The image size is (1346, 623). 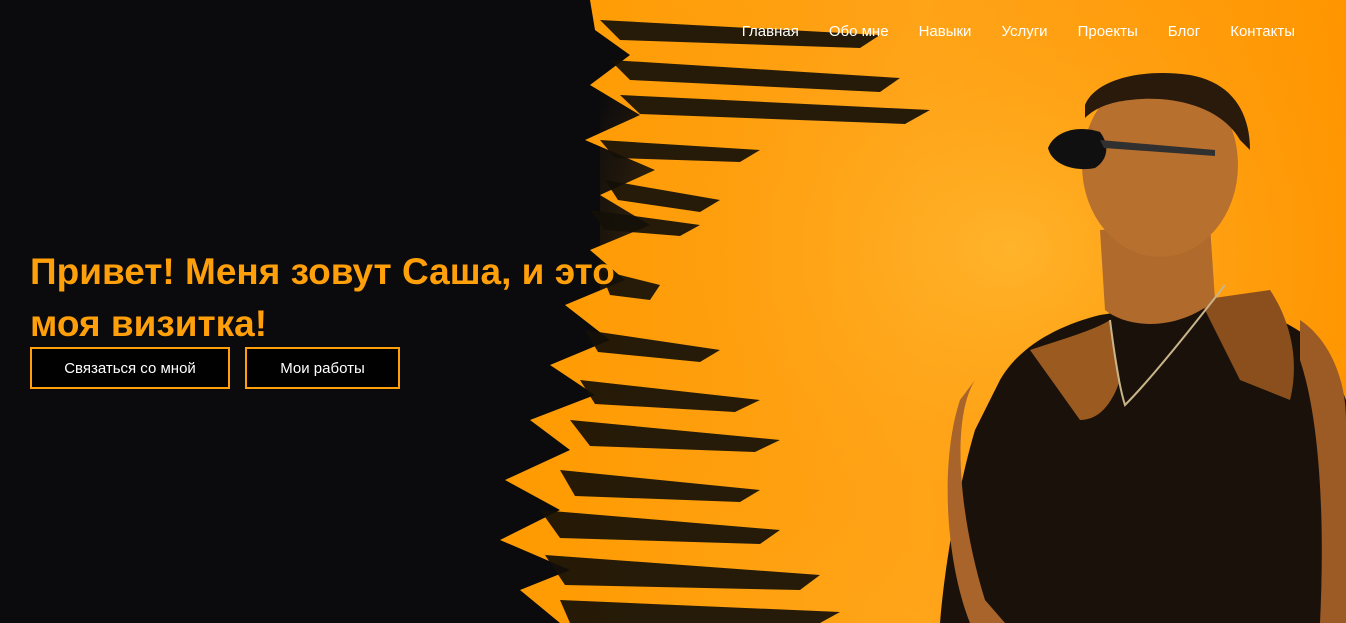 What do you see at coordinates (1184, 32) in the screenshot?
I see `nav-item-blog: Блог` at bounding box center [1184, 32].